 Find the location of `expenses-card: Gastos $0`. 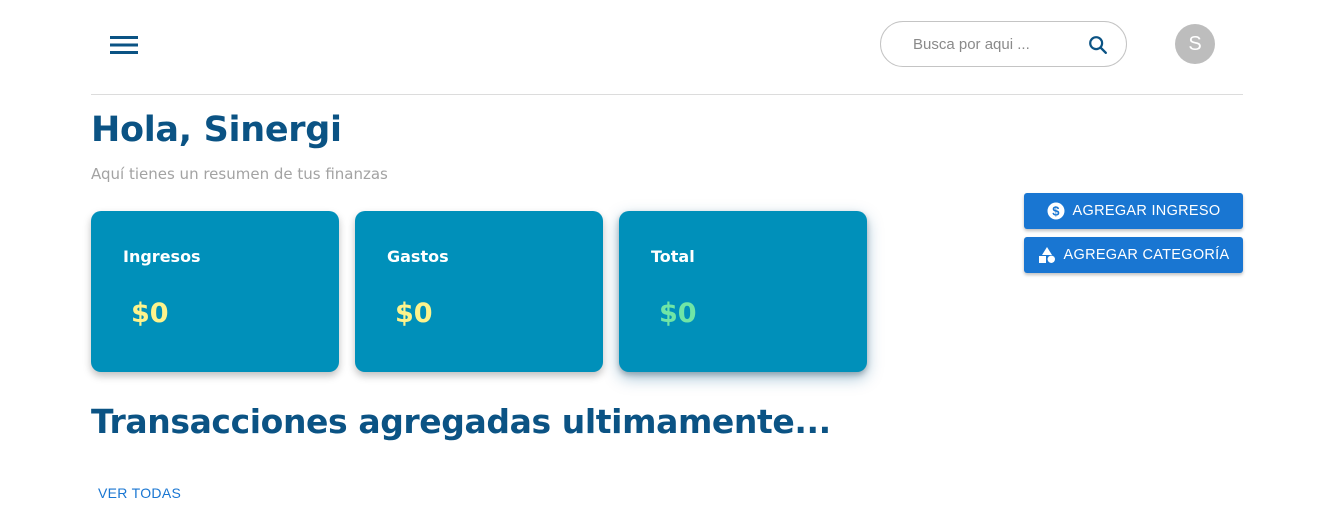

expenses-card: Gastos $0 is located at coordinates (479, 291).